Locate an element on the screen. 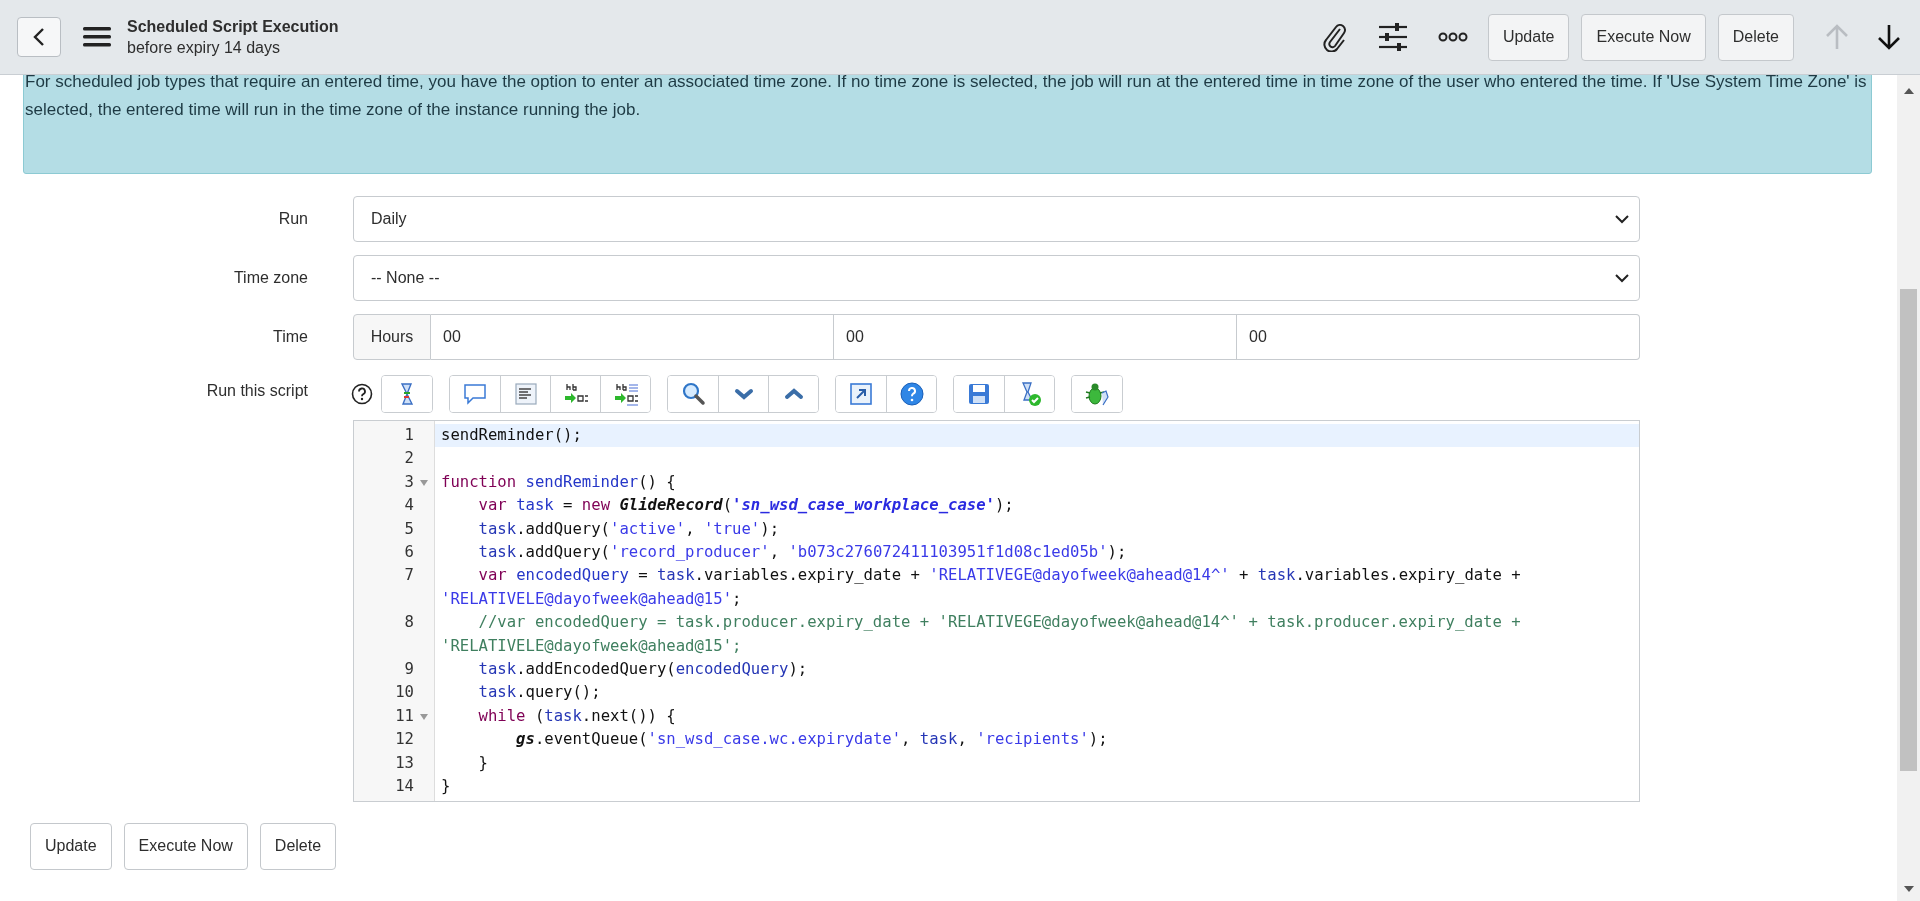  chevron-up-icon is located at coordinates (793, 394).